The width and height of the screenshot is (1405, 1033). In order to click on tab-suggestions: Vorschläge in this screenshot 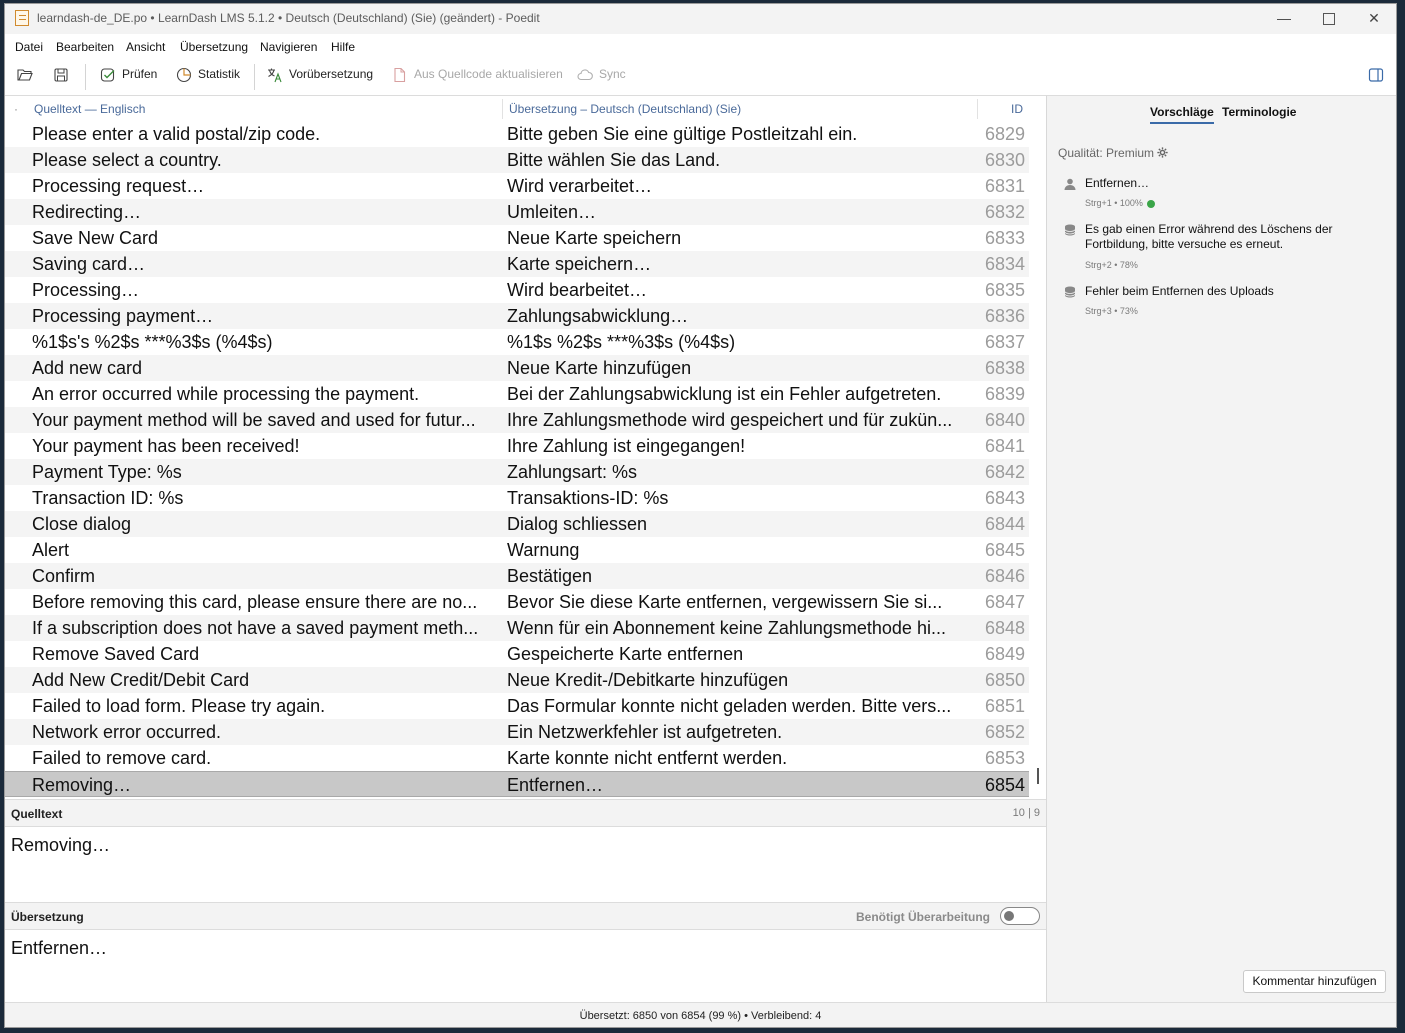, I will do `click(1182, 114)`.